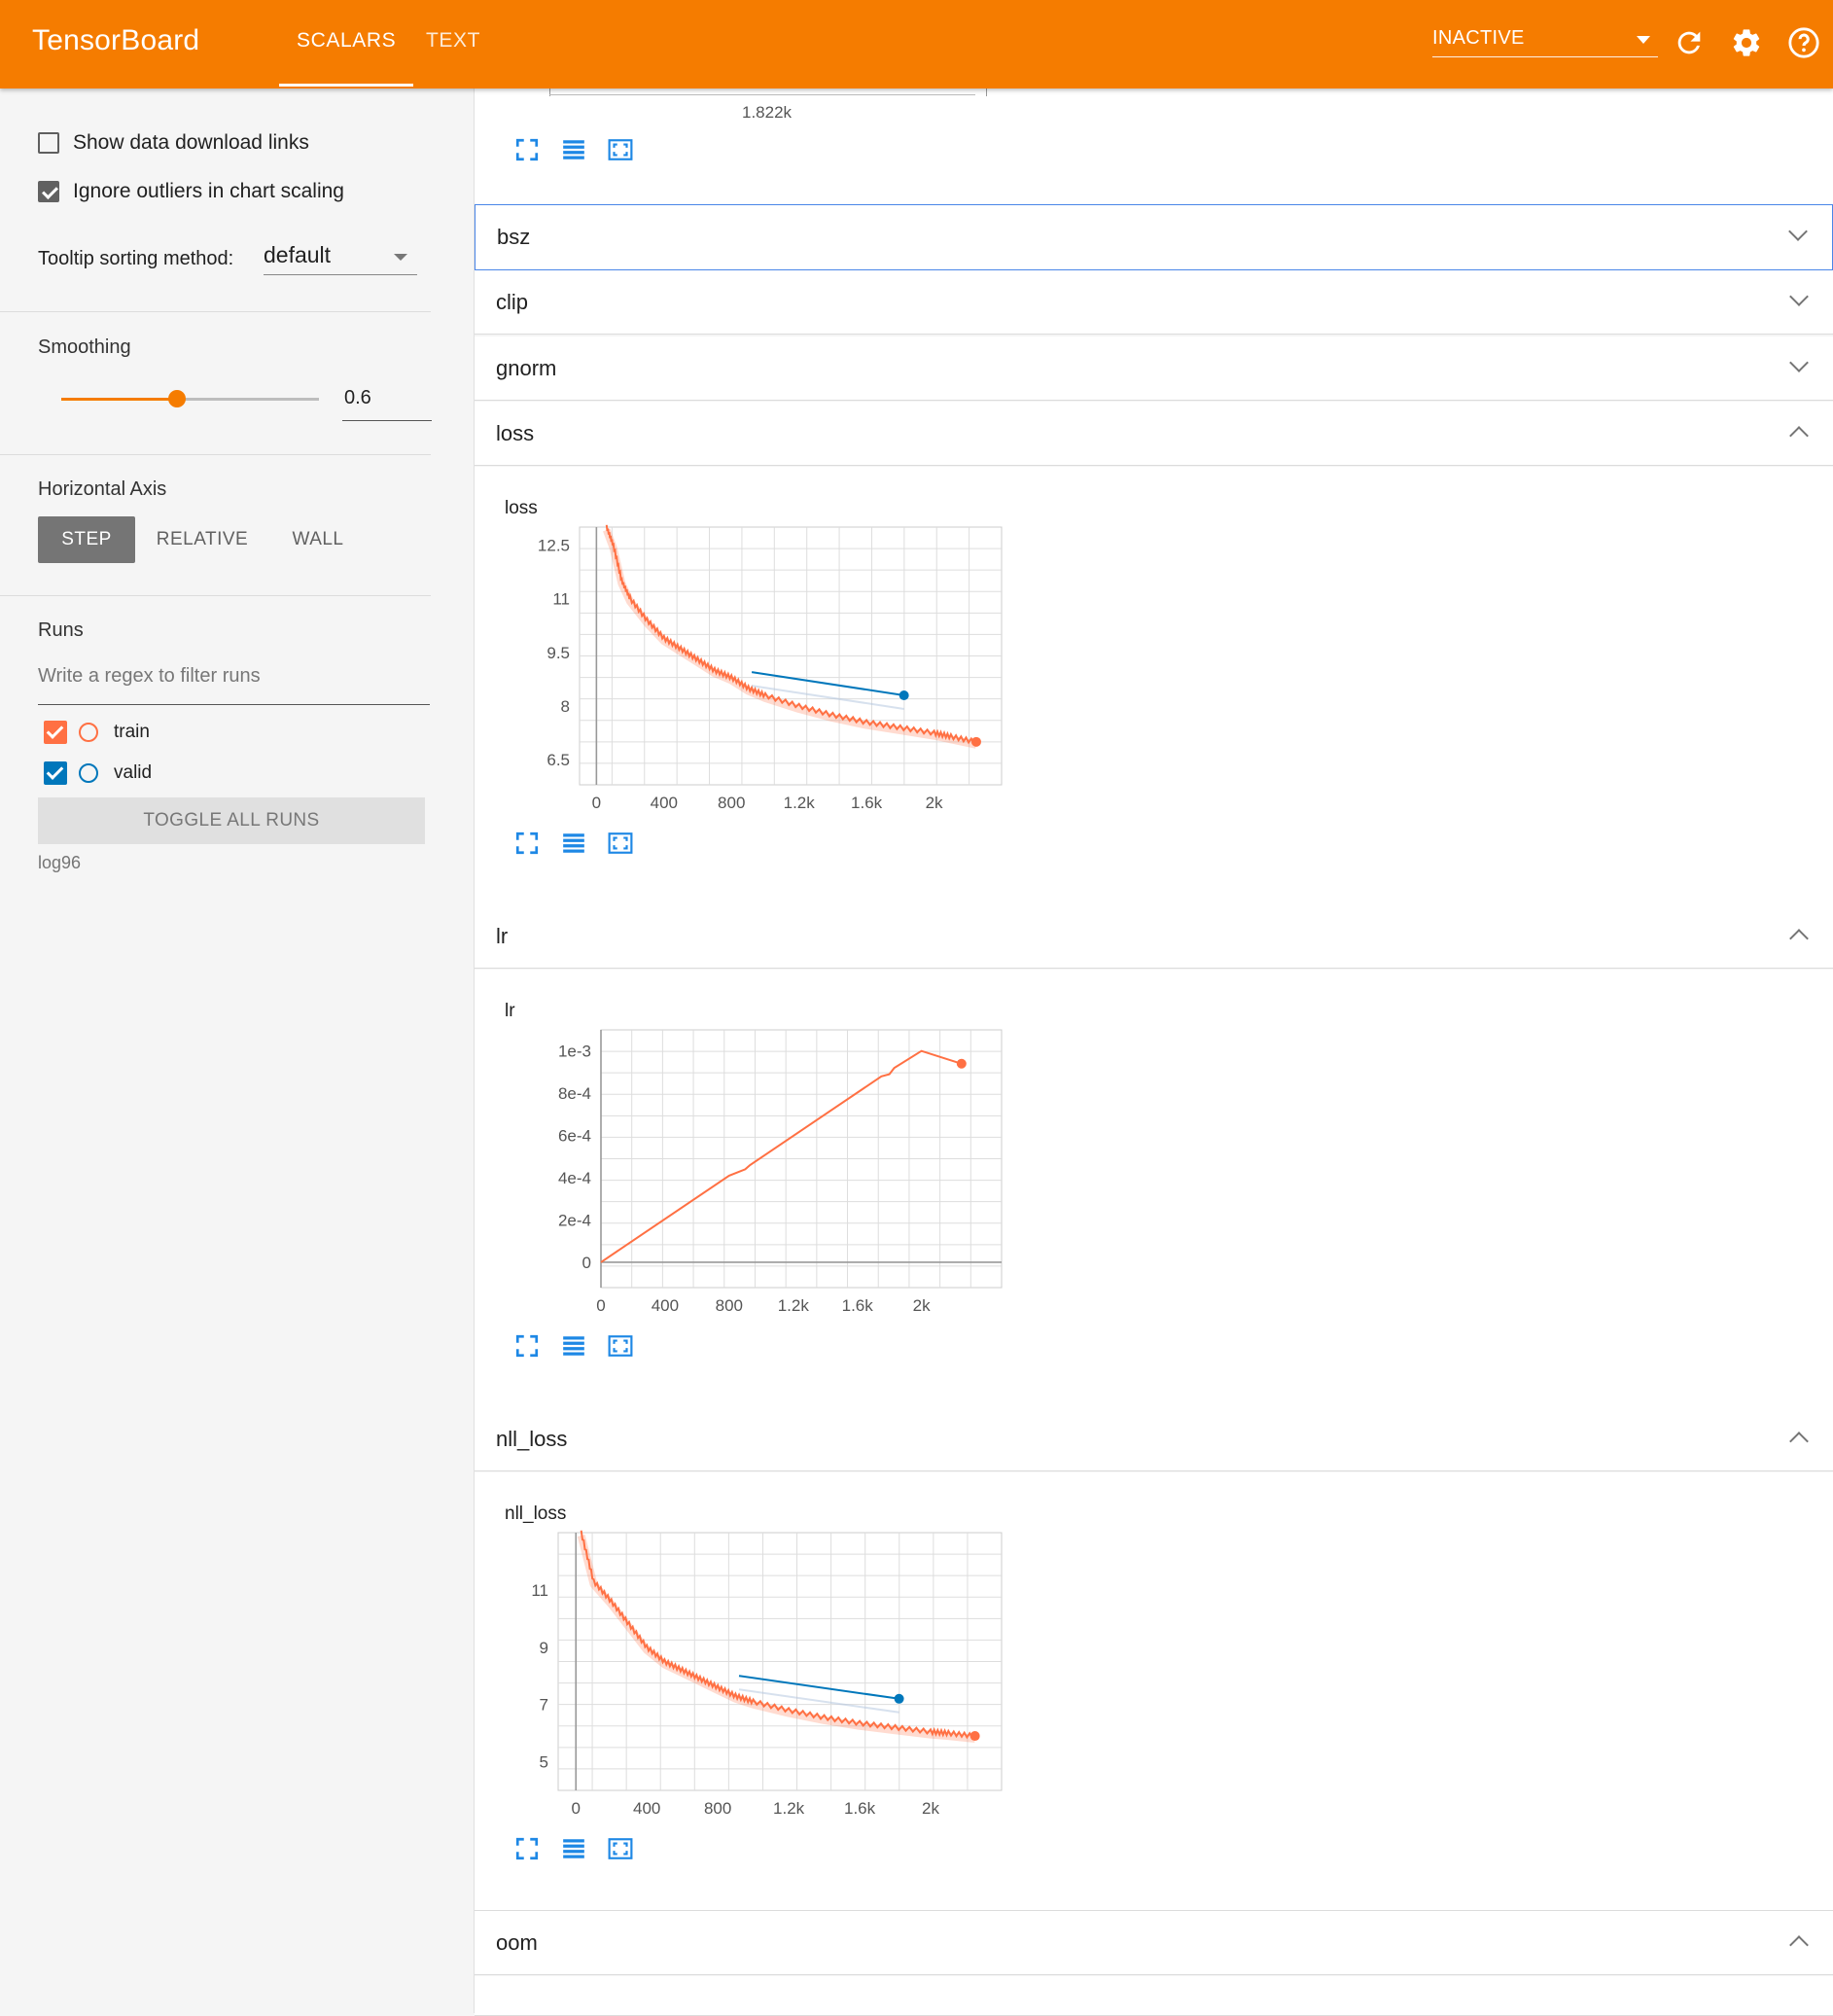 The image size is (1833, 2016). What do you see at coordinates (98, 773) in the screenshot?
I see `run-item-valid: valid` at bounding box center [98, 773].